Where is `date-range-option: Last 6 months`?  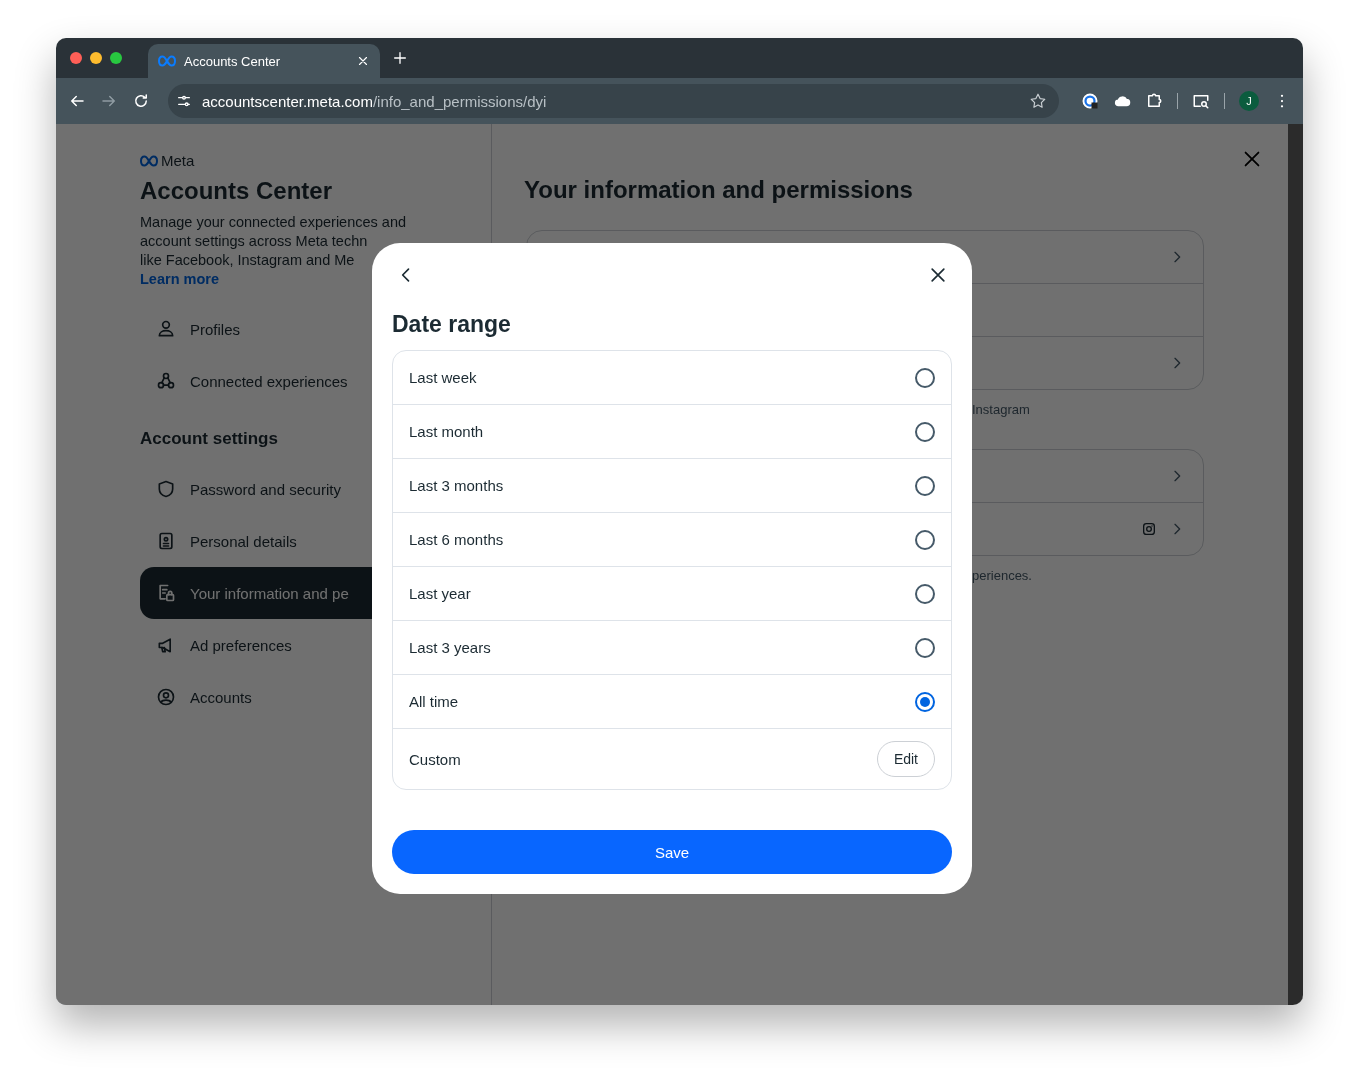
date-range-option: Last 6 months is located at coordinates (672, 539).